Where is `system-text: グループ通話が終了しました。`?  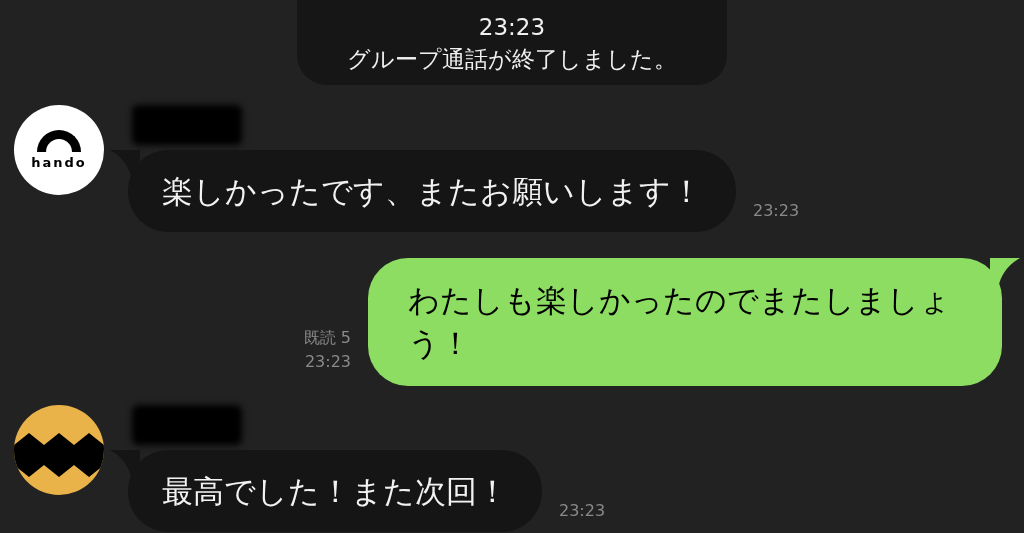 system-text: グループ通話が終了しました。 is located at coordinates (512, 59).